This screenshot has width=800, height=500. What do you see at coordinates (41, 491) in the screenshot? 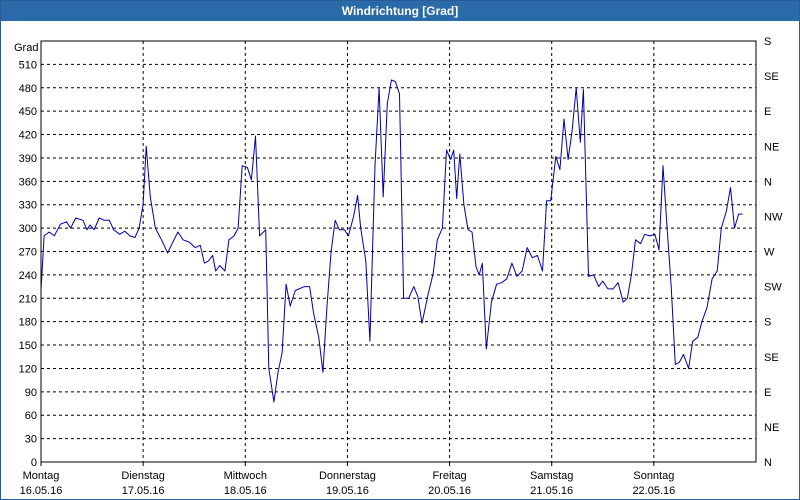
I see `x-tick-date: 16.05.16` at bounding box center [41, 491].